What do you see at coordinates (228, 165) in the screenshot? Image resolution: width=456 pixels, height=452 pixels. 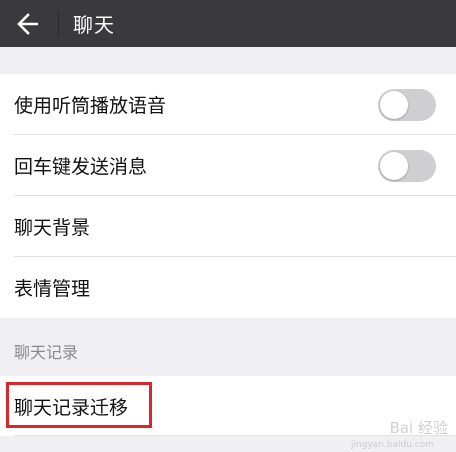 I see `setting-enter-to-send: 回车键发送消息` at bounding box center [228, 165].